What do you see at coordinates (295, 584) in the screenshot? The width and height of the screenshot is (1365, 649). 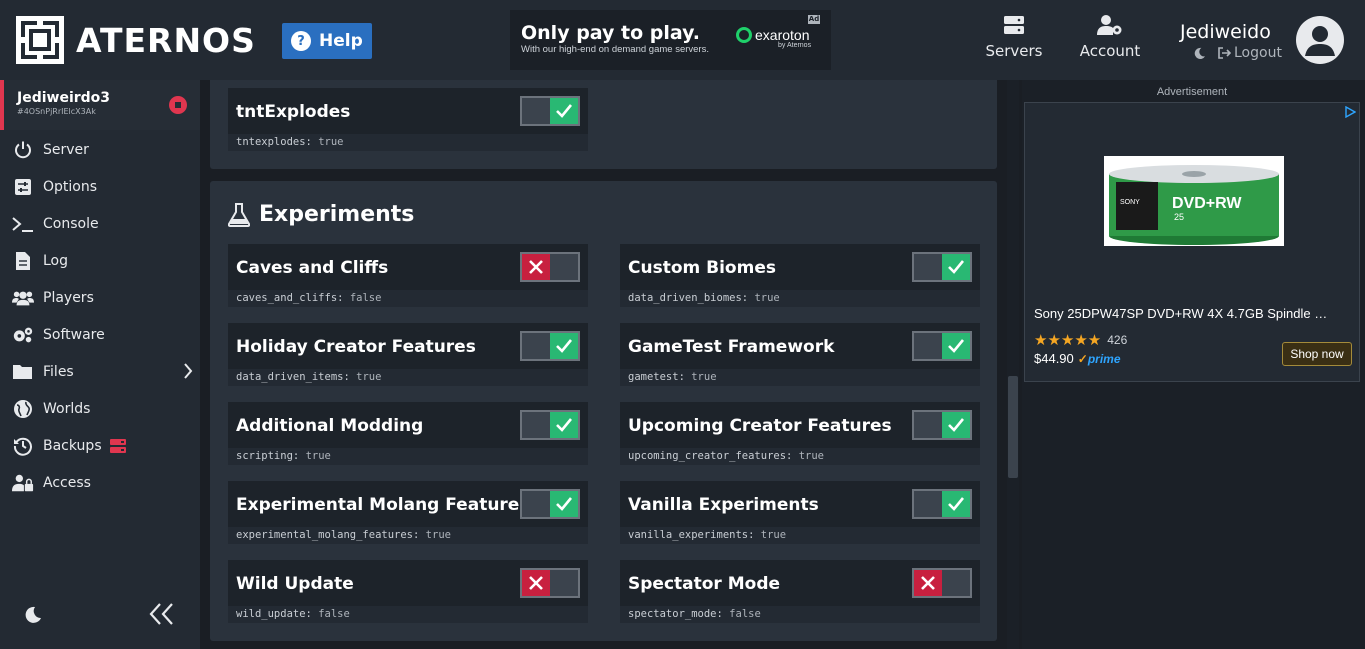 I see `option-label: Wild Update` at bounding box center [295, 584].